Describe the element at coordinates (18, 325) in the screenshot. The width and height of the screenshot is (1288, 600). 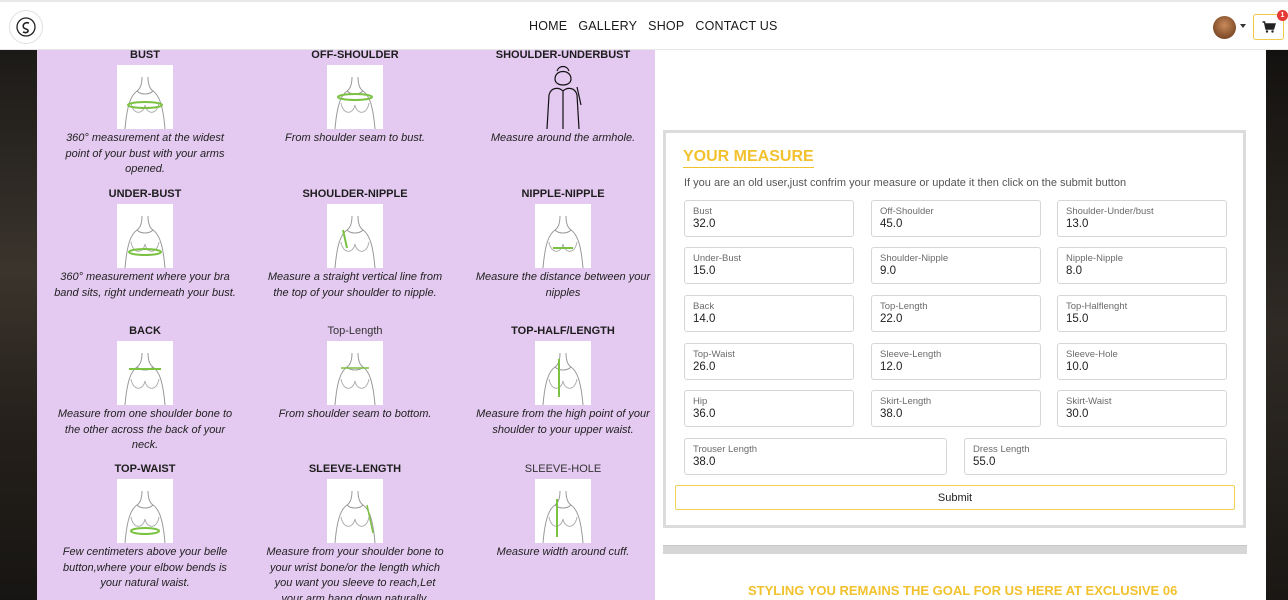
I see `backdrop-left` at that location.